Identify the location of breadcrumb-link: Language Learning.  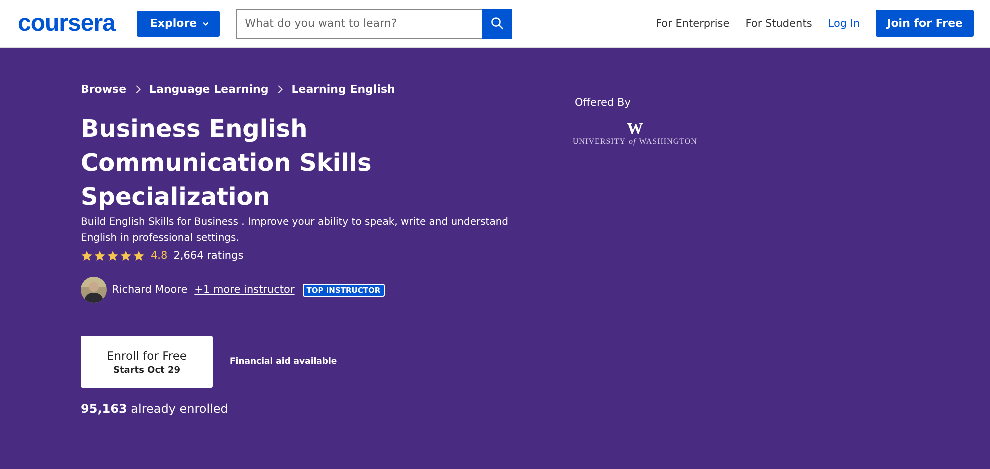
(209, 89).